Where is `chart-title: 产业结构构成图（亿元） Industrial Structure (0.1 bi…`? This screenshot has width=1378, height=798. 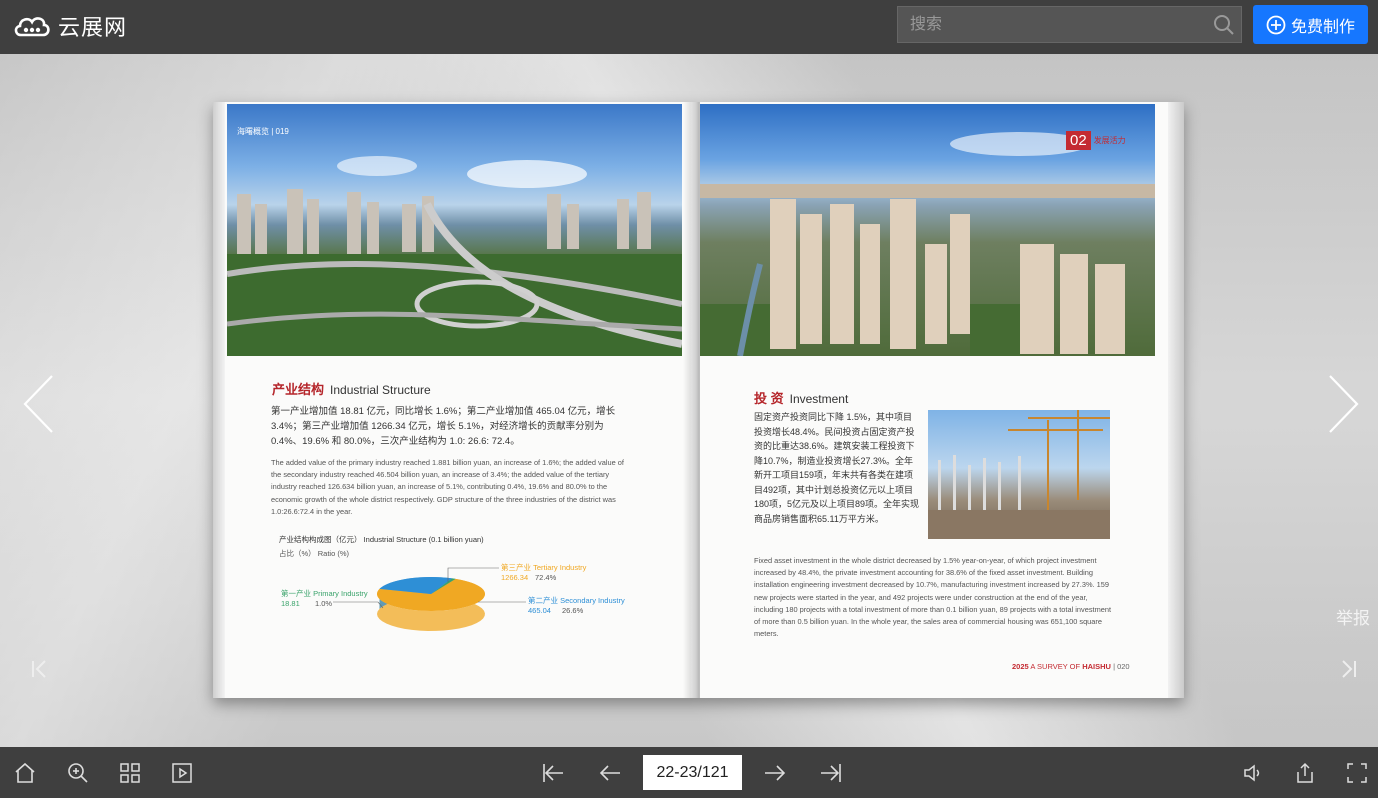
chart-title: 产业结构构成图（亿元） Industrial Structure (0.1 bi… is located at coordinates (381, 539).